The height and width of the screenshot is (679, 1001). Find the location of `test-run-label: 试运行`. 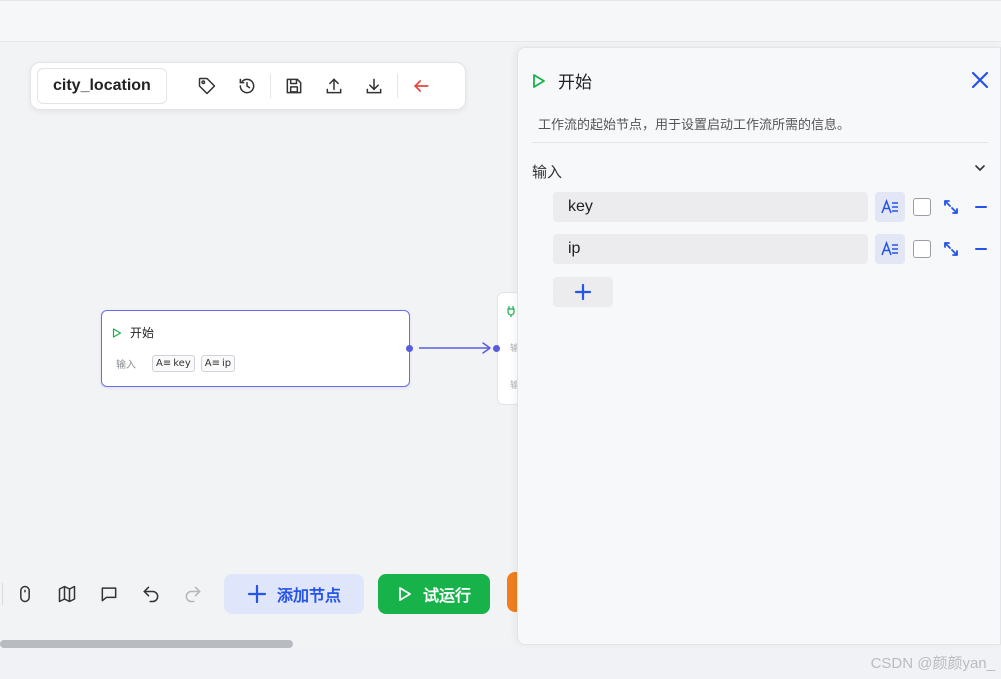

test-run-label: 试运行 is located at coordinates (446, 595).